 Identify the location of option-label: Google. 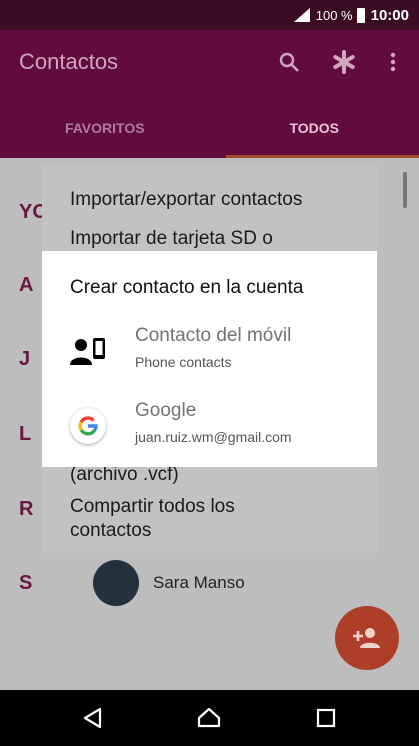
(166, 410).